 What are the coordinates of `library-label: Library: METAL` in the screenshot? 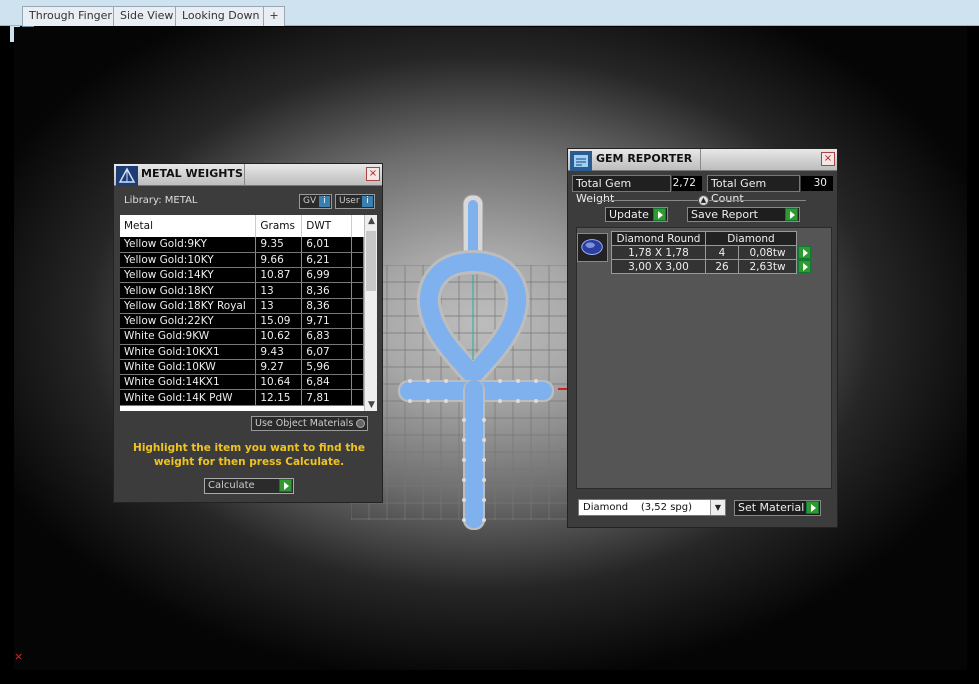 It's located at (161, 200).